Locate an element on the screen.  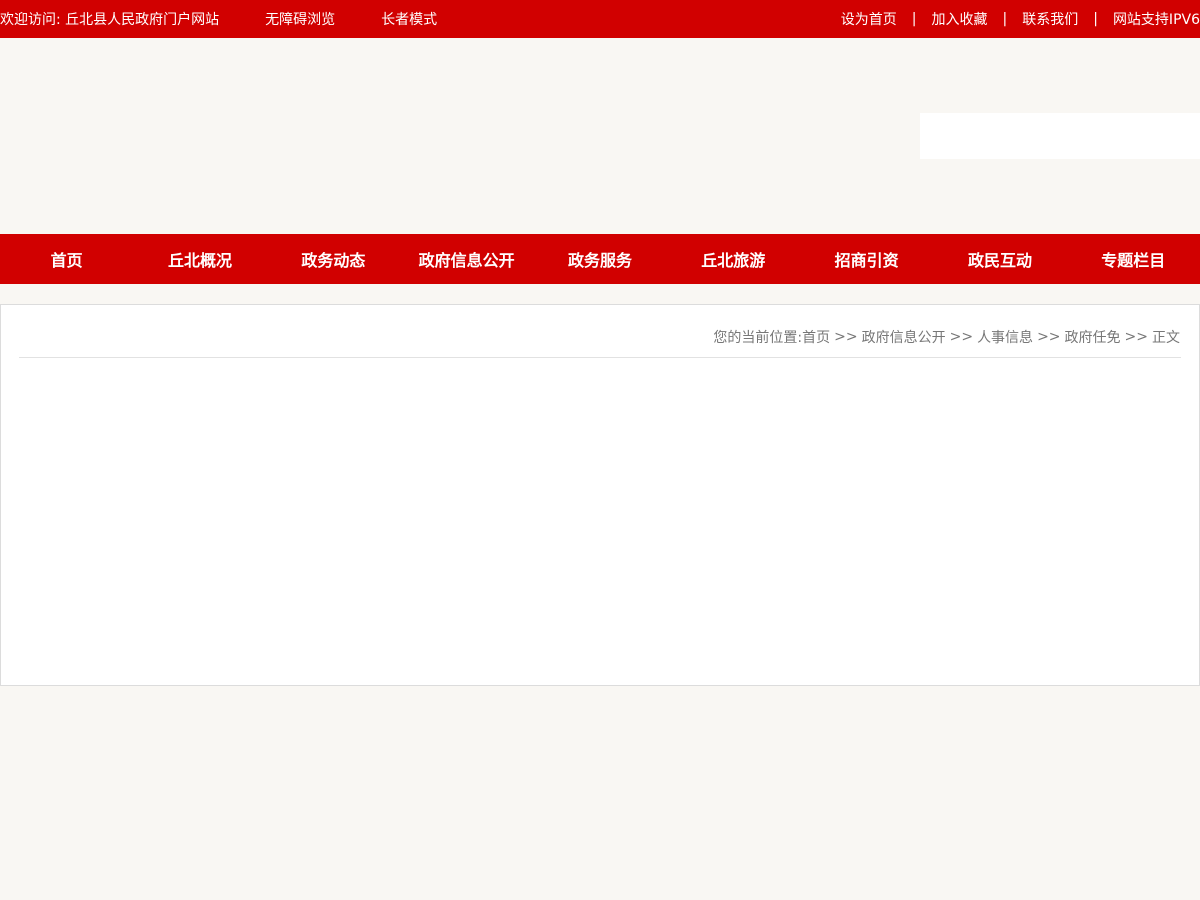
nav-item-label: 丘北概况 is located at coordinates (199, 260).